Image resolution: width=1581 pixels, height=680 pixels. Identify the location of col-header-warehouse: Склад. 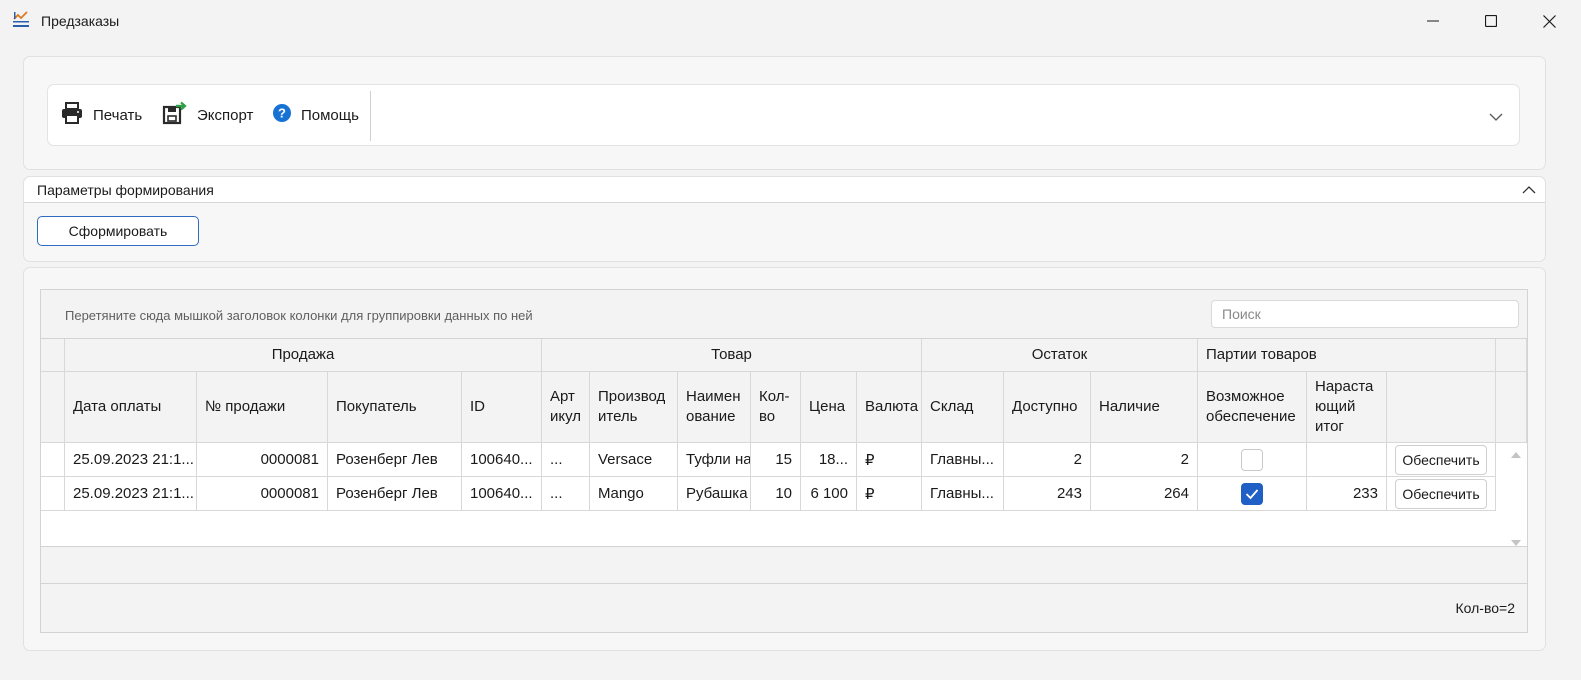
(963, 407).